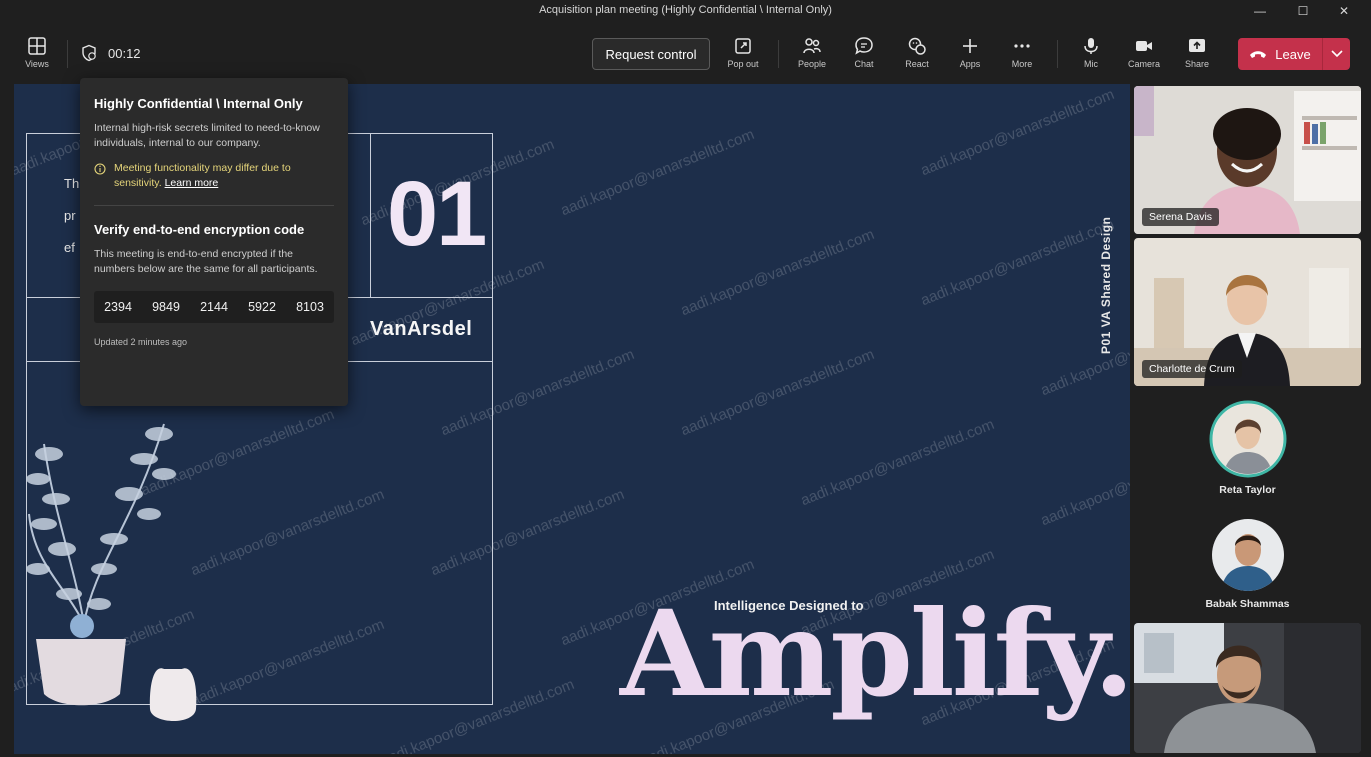 This screenshot has width=1371, height=757. I want to click on leave-button: Leave, so click(1294, 54).